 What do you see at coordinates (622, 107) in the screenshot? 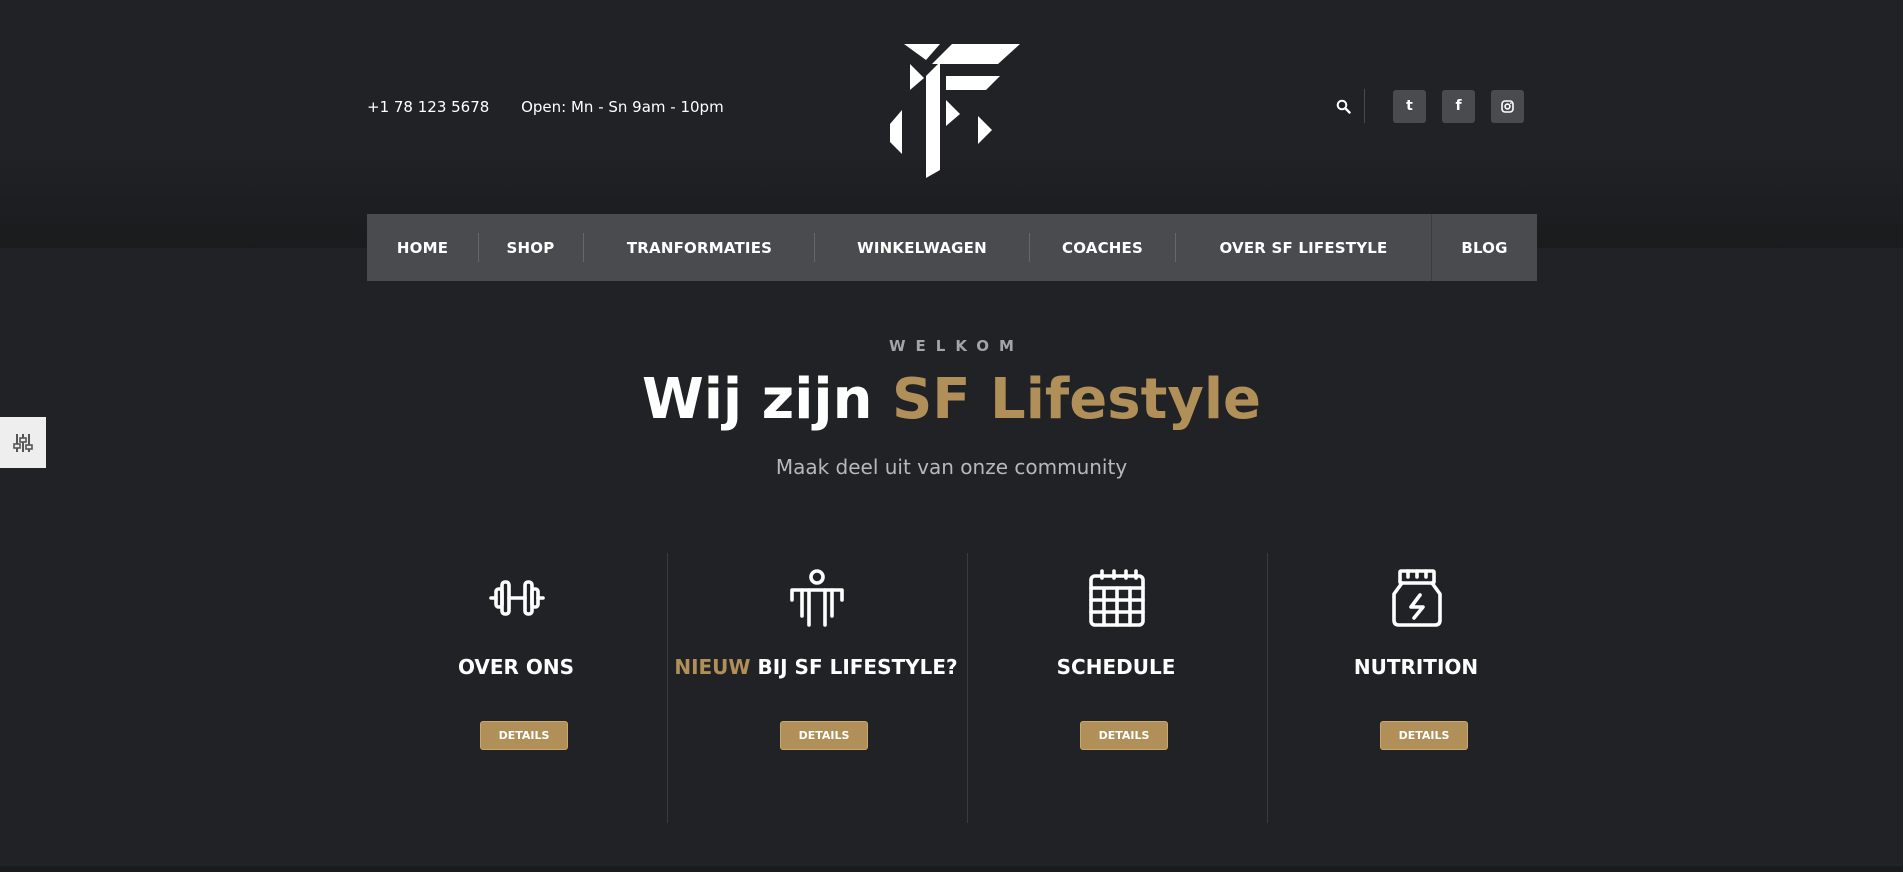
I see `opening-hours: Open: Mn - Sn 9am - 10pm` at bounding box center [622, 107].